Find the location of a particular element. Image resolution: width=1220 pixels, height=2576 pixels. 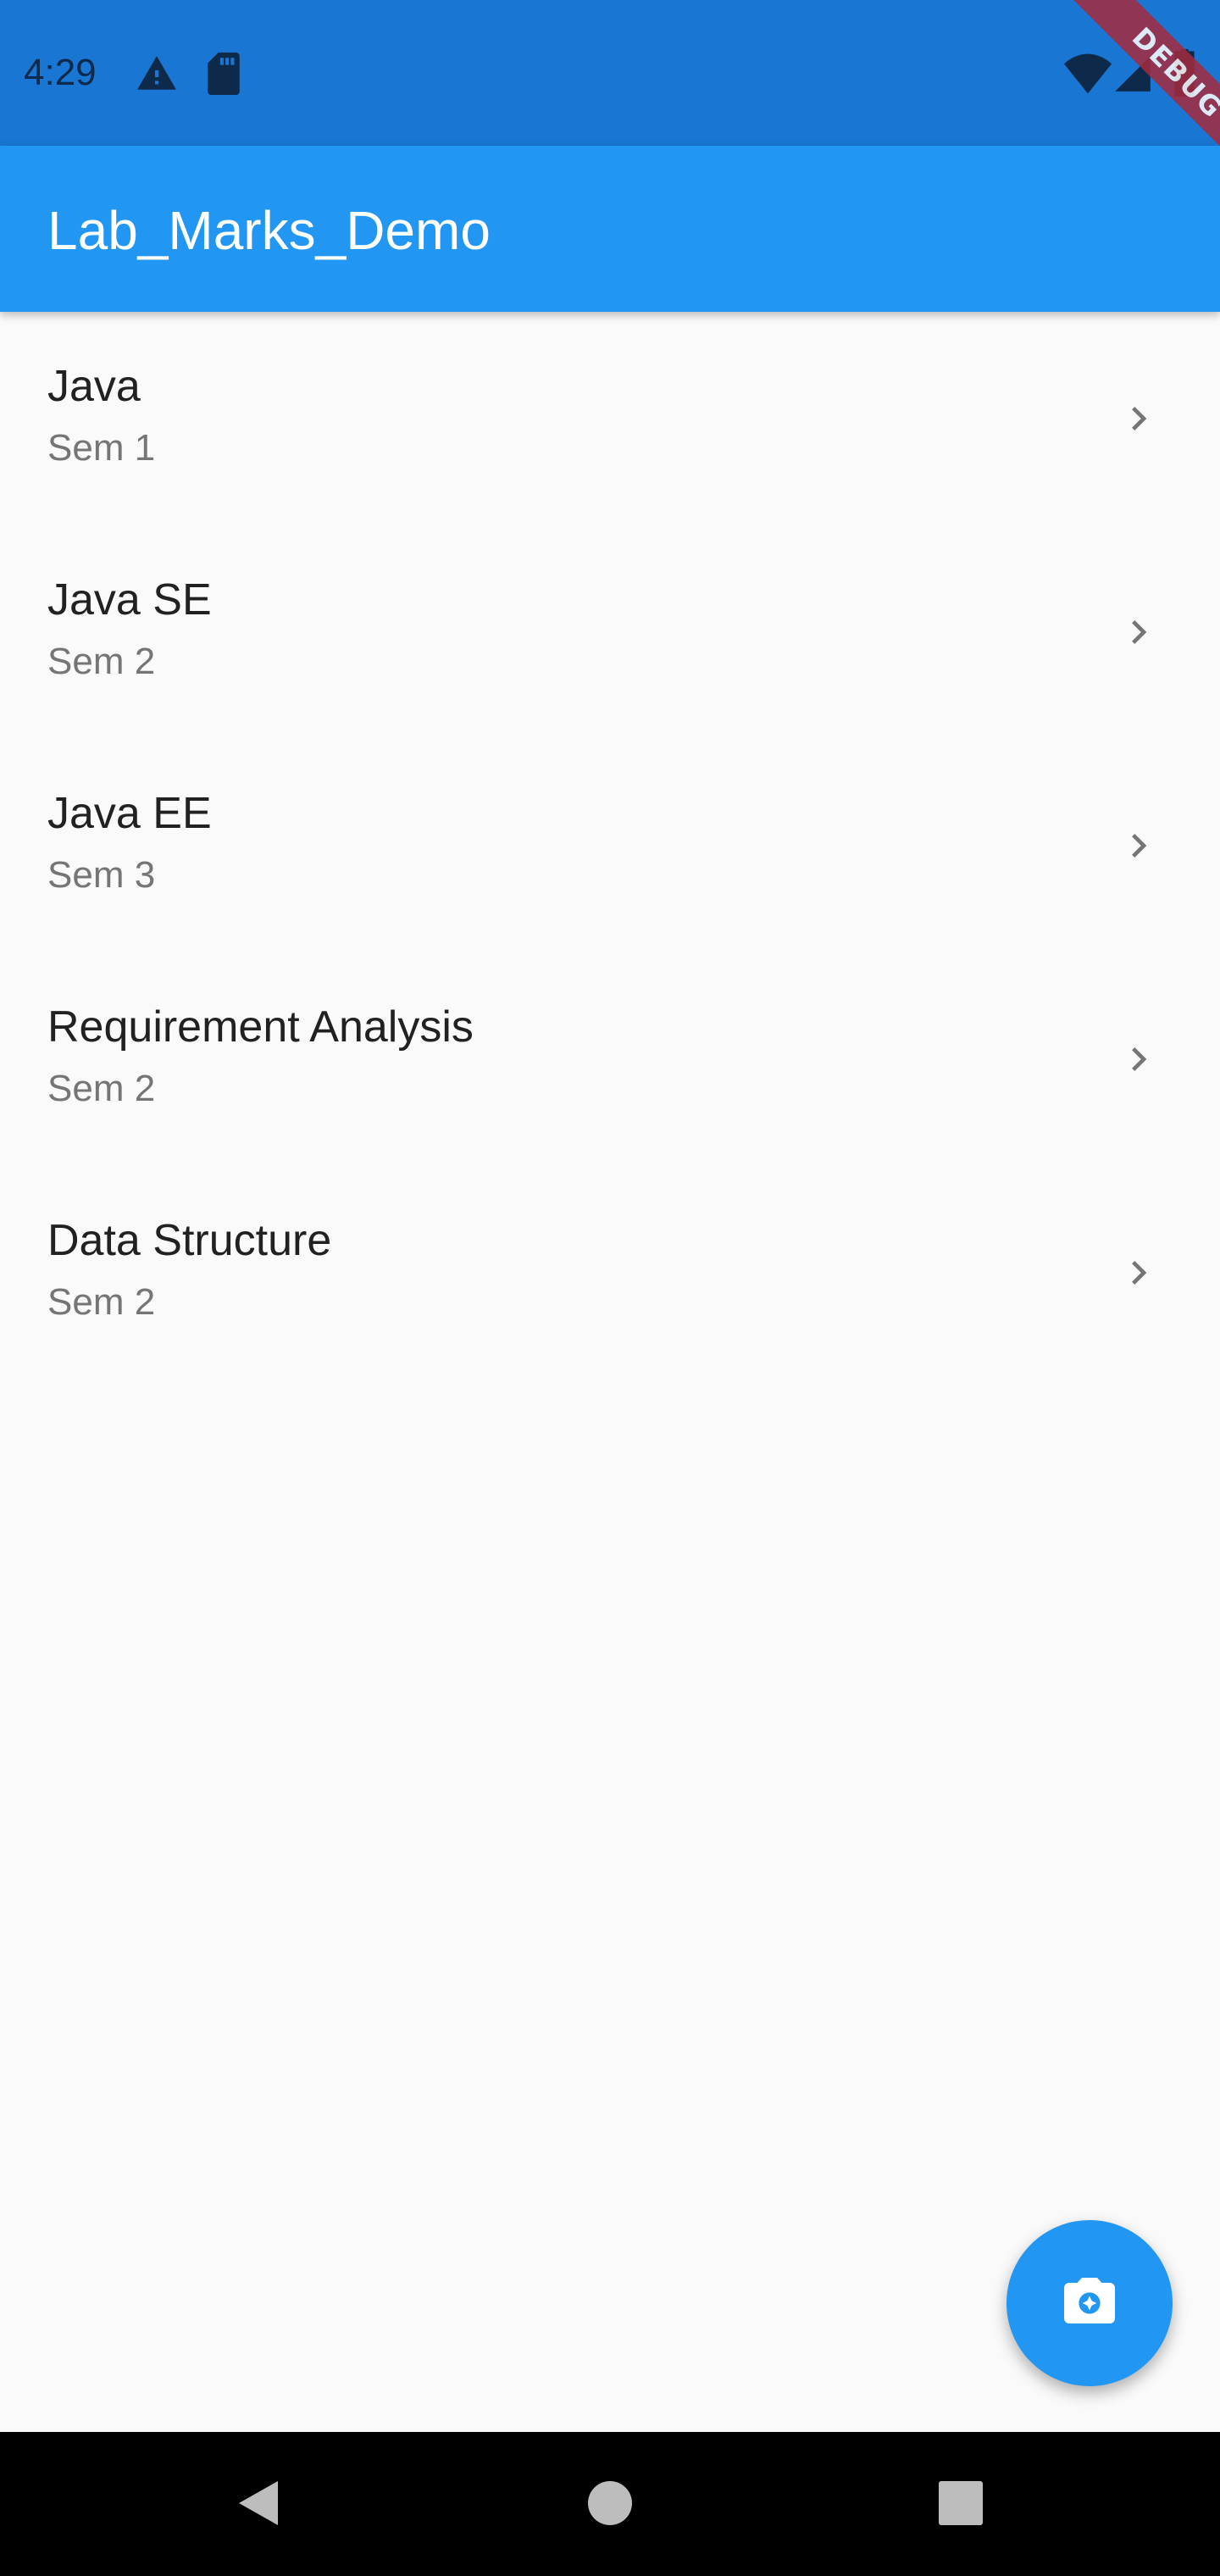

list-item-title: Java EE is located at coordinates (129, 813).